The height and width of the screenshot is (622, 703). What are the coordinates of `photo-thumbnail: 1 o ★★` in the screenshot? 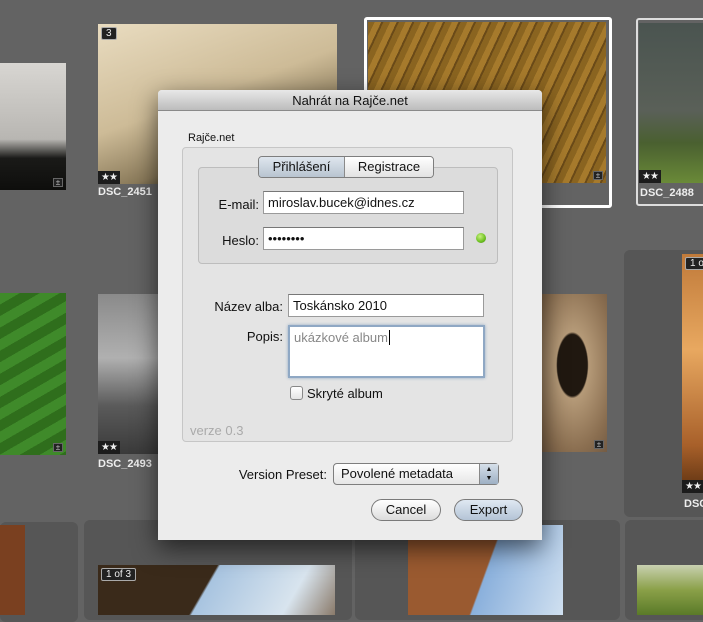 It's located at (692, 373).